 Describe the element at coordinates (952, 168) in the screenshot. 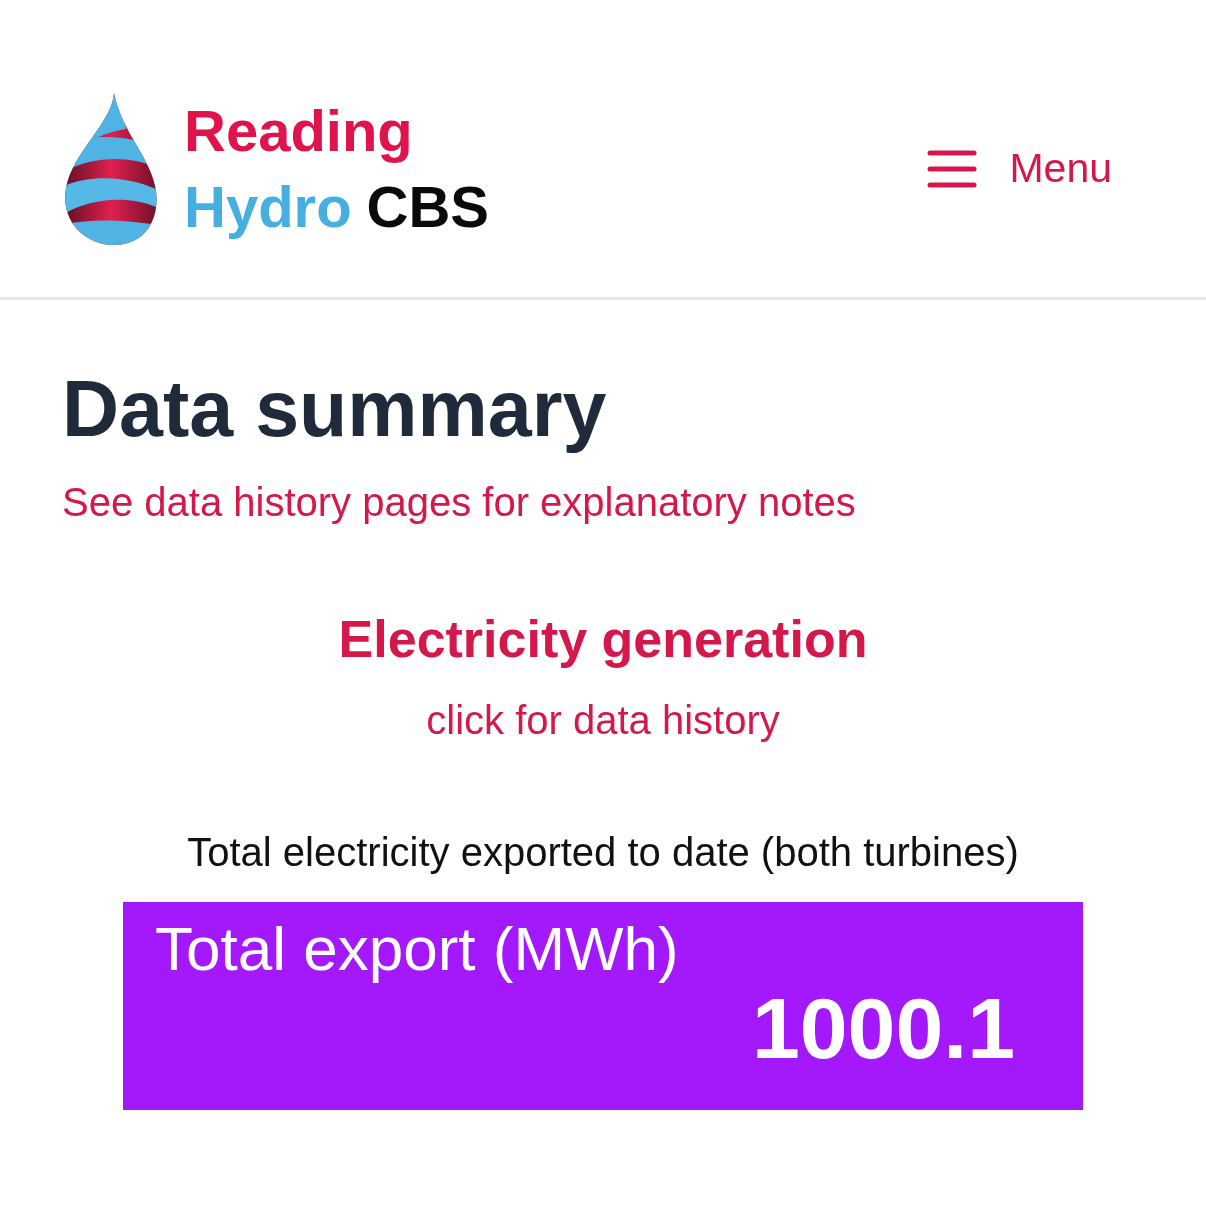

I see `menu-icon` at that location.